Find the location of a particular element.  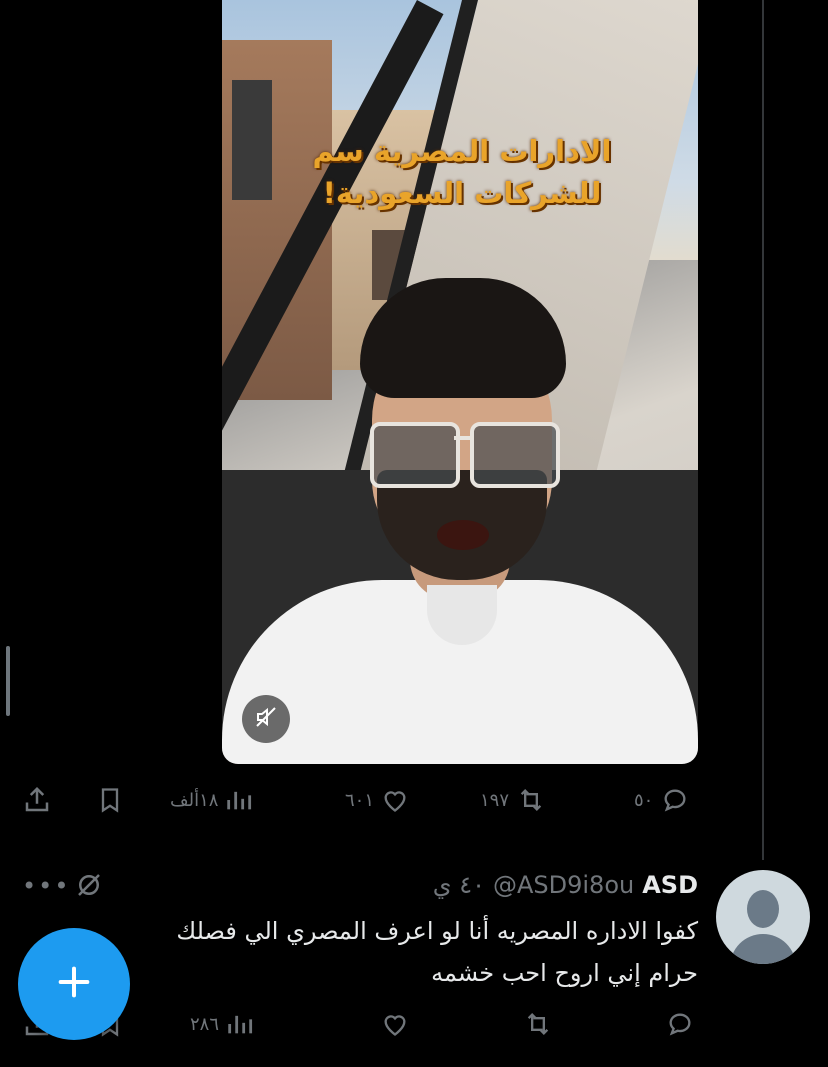

reposts-count: ١٩٧ is located at coordinates (495, 800).